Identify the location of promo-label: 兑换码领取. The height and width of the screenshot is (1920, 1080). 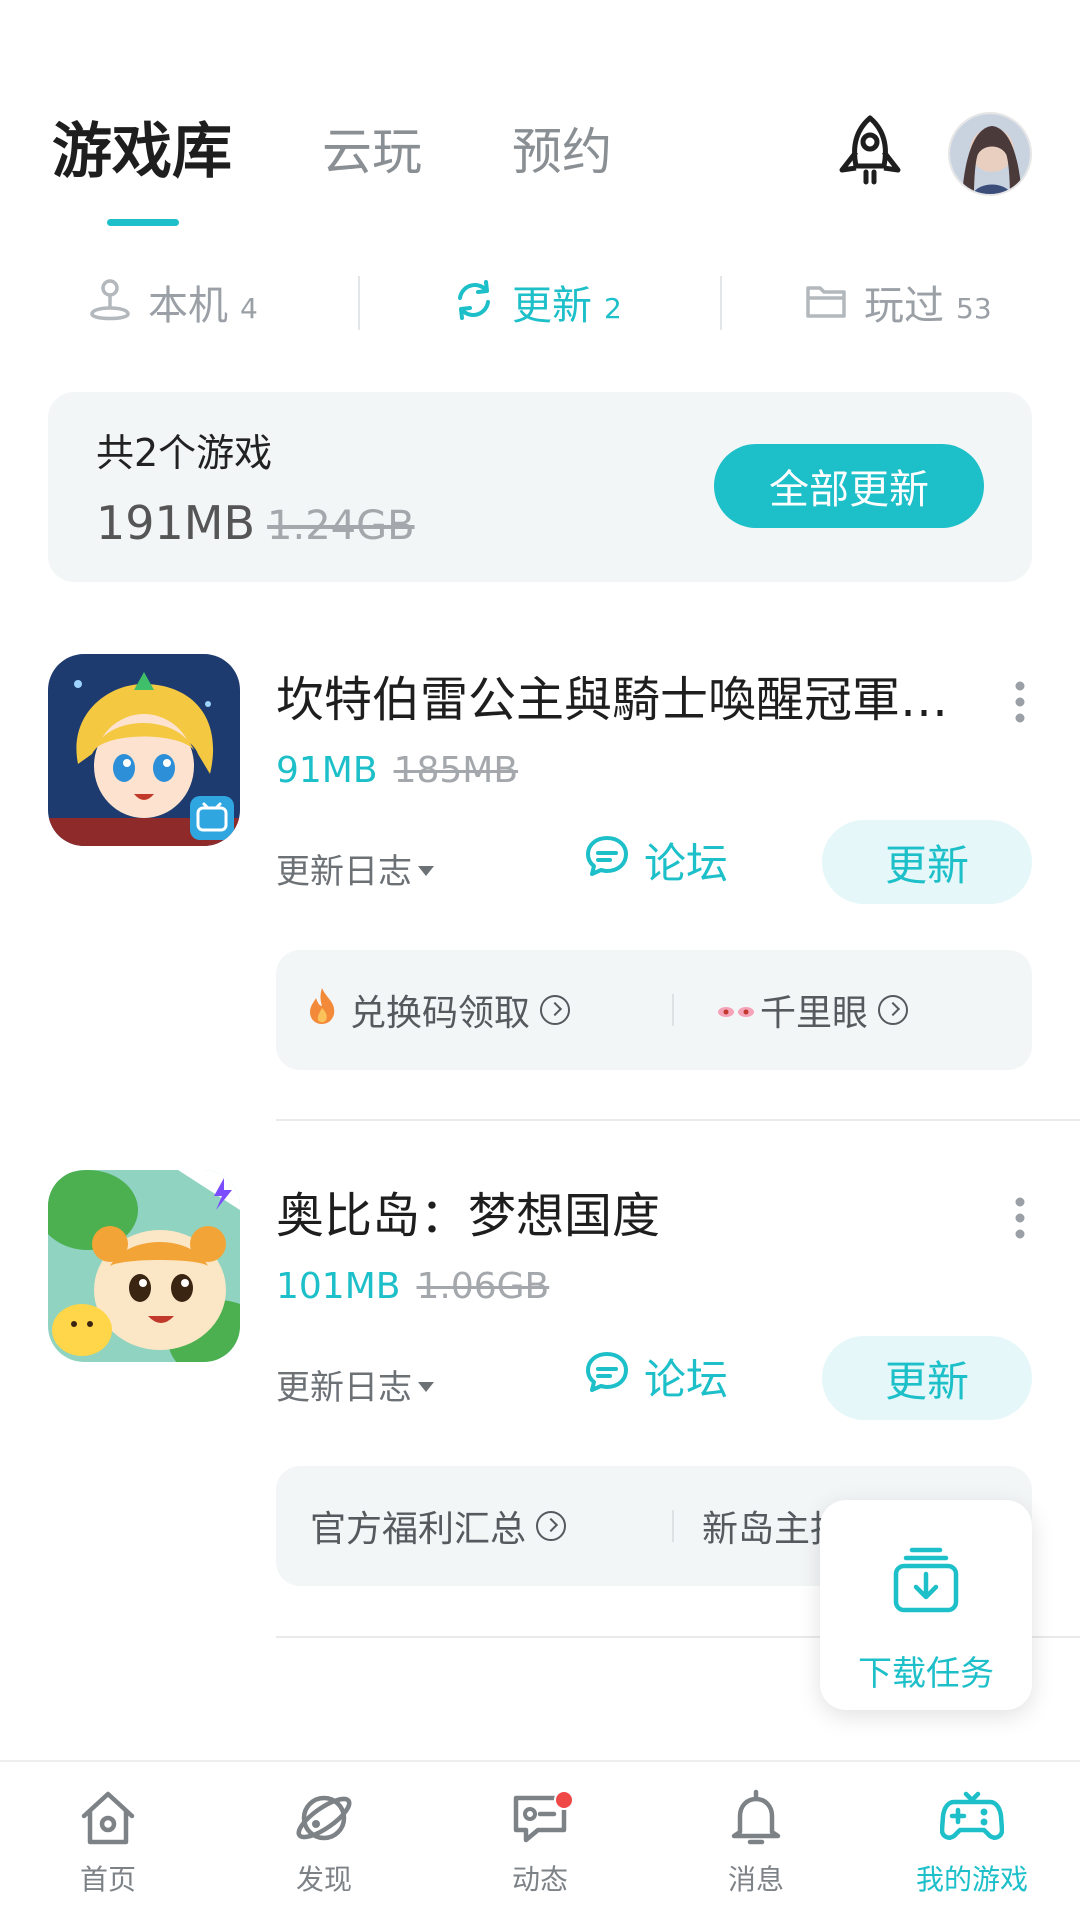
(440, 1013).